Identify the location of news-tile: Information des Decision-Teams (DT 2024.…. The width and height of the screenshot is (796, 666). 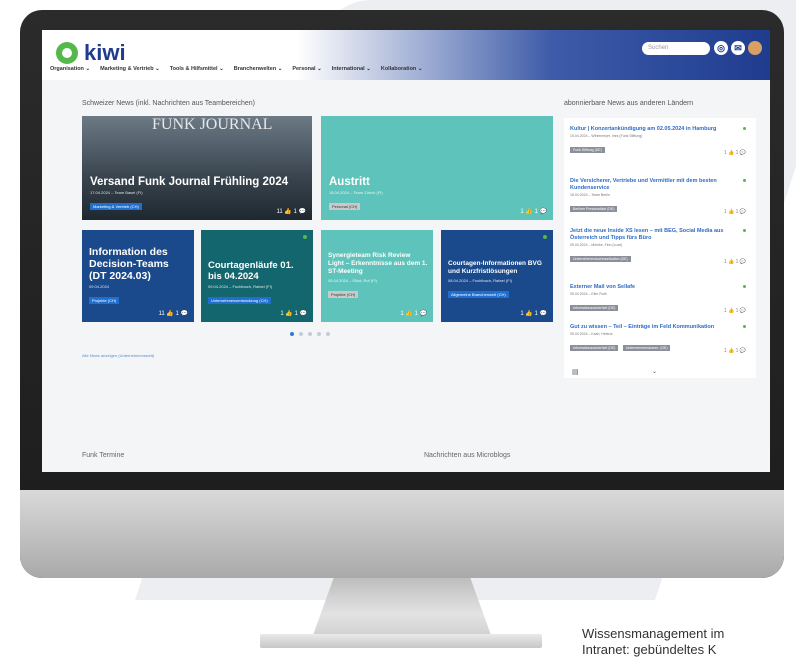
(138, 276).